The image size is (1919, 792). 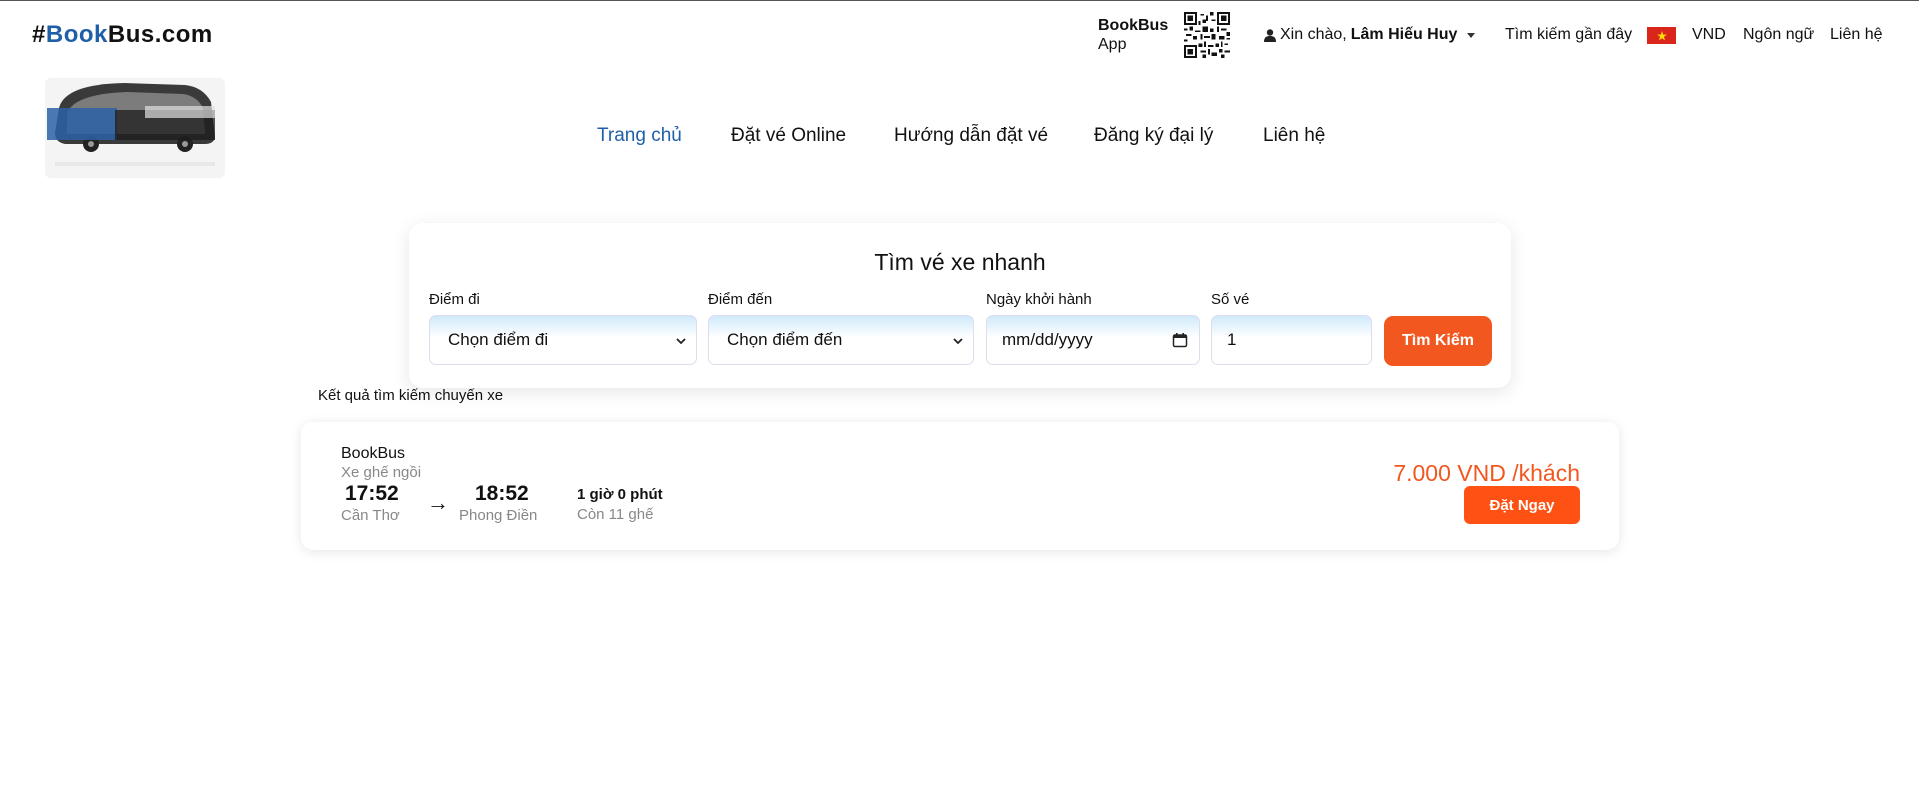 I want to click on tickets-input: 1, so click(x=1291, y=340).